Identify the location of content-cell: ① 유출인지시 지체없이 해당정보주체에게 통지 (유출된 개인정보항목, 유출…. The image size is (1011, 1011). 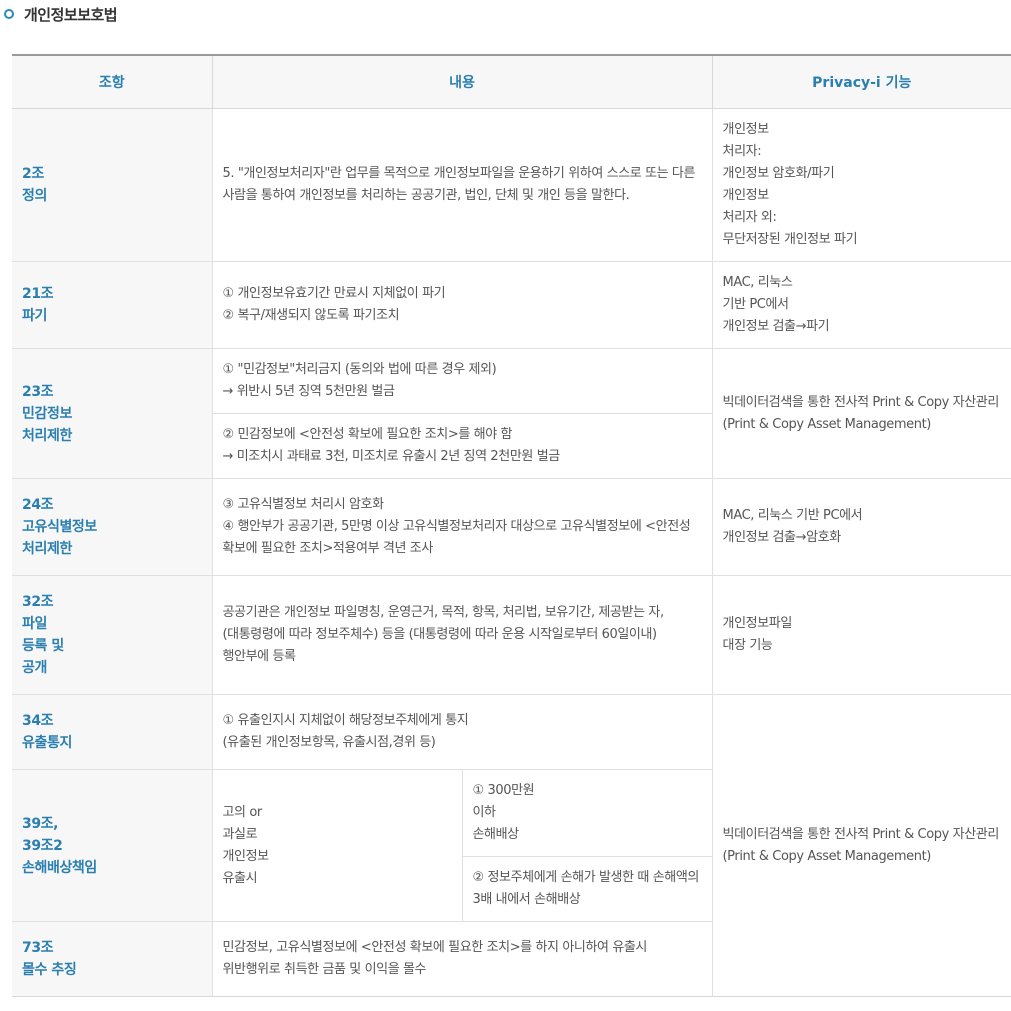
(462, 732).